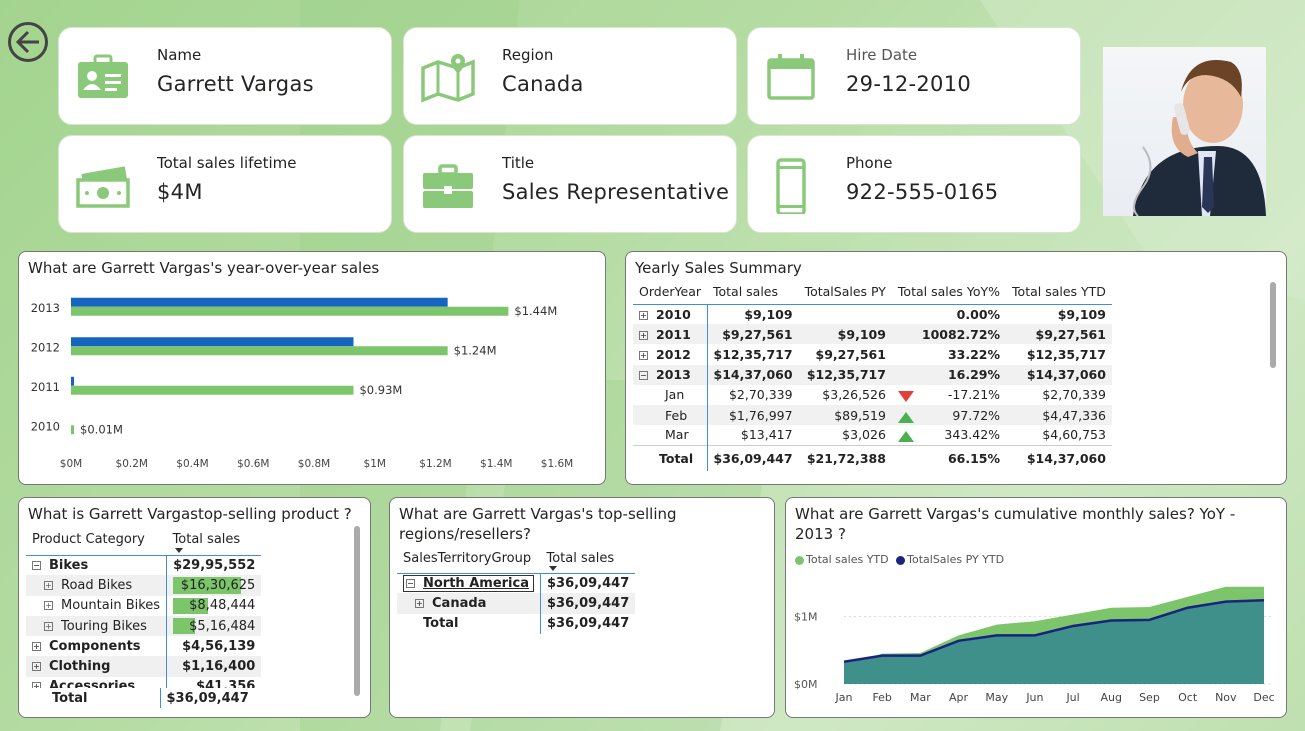 The image size is (1305, 731). Describe the element at coordinates (1059, 292) in the screenshot. I see `col-total-sales-ytd: Total sales YTD` at that location.